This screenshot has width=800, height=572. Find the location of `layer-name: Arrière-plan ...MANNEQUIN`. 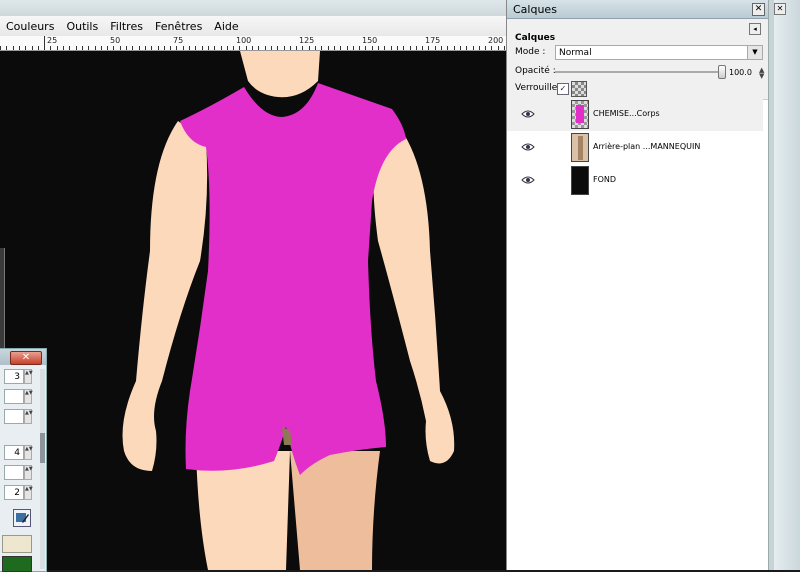

layer-name: Arrière-plan ...MANNEQUIN is located at coordinates (646, 146).